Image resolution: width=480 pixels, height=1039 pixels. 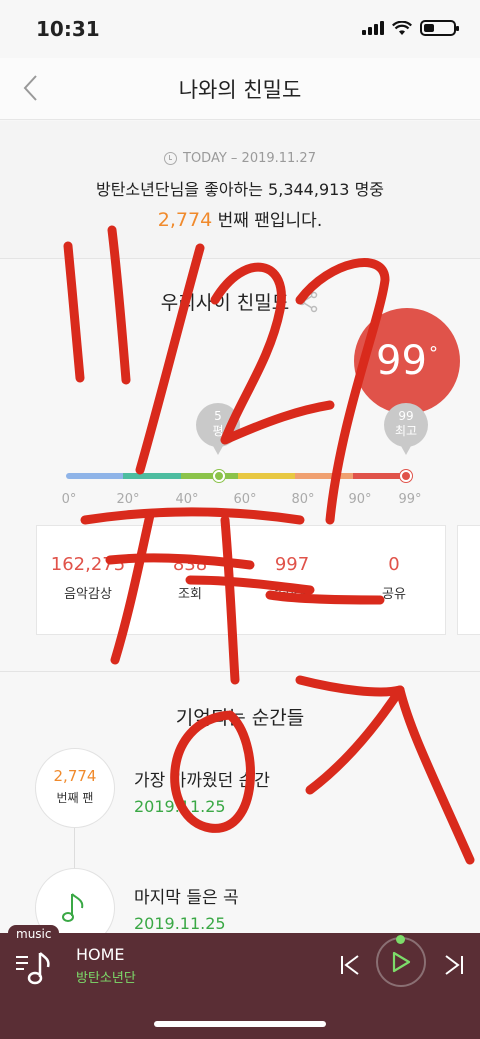 What do you see at coordinates (225, 303) in the screenshot?
I see `intimacy-title-text: 우리사이 친밀도` at bounding box center [225, 303].